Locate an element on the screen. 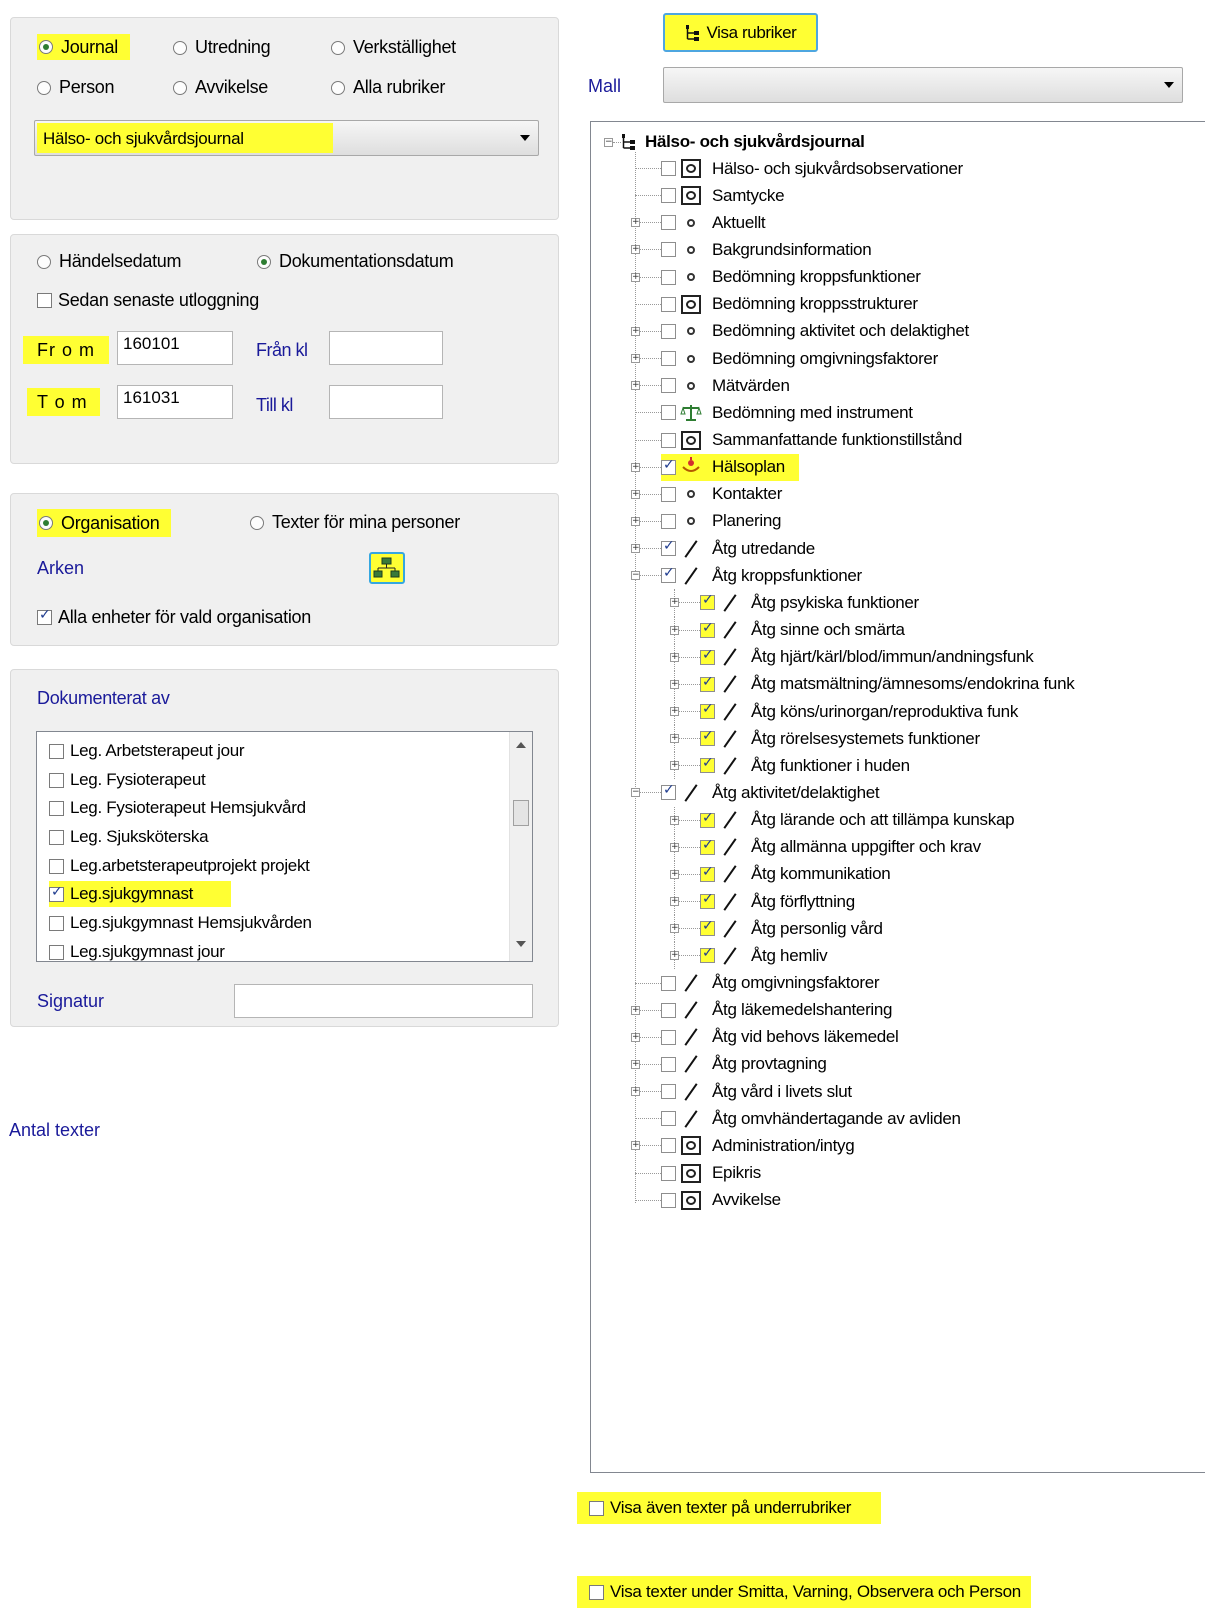 This screenshot has width=1205, height=1615. radio-journal: Journal is located at coordinates (83, 47).